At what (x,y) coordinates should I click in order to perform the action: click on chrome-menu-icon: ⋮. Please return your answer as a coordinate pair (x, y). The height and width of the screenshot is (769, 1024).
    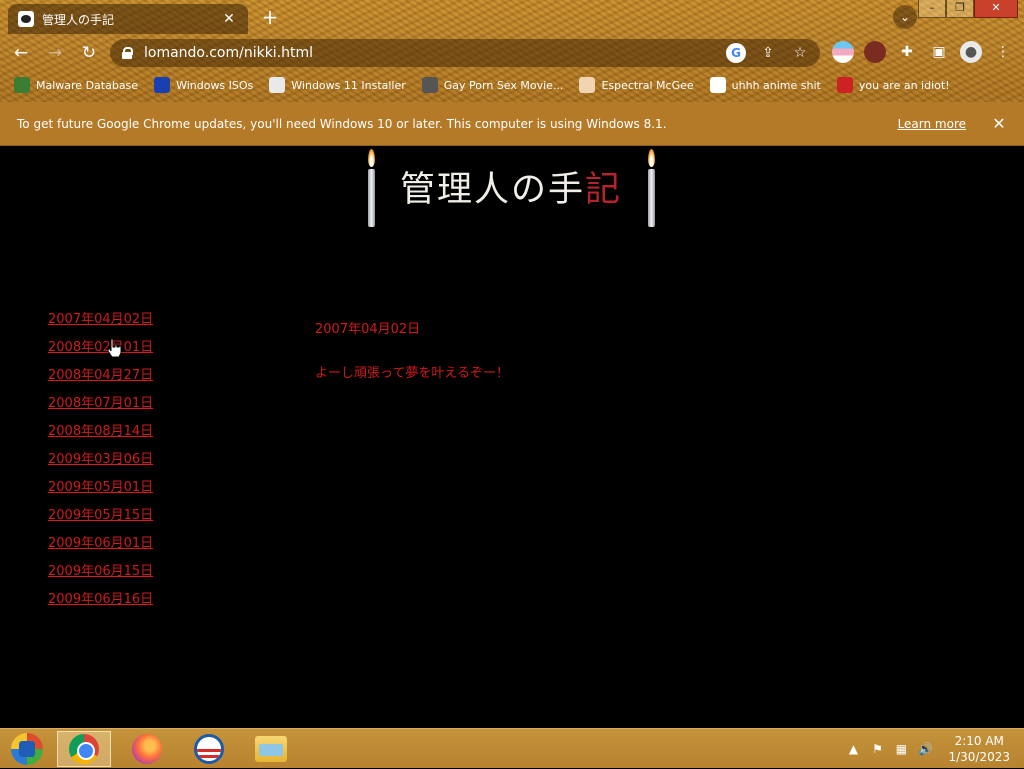
    Looking at the image, I should click on (1003, 52).